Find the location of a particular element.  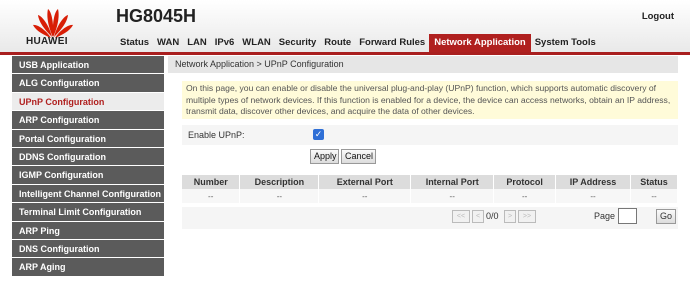

cell-protocol: -- is located at coordinates (525, 196).